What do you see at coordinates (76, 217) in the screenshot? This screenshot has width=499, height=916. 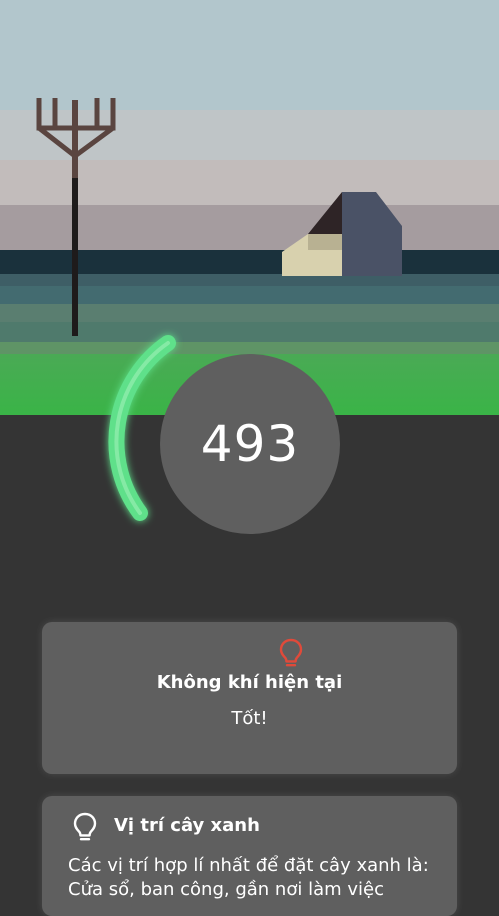 I see `power-pole` at bounding box center [76, 217].